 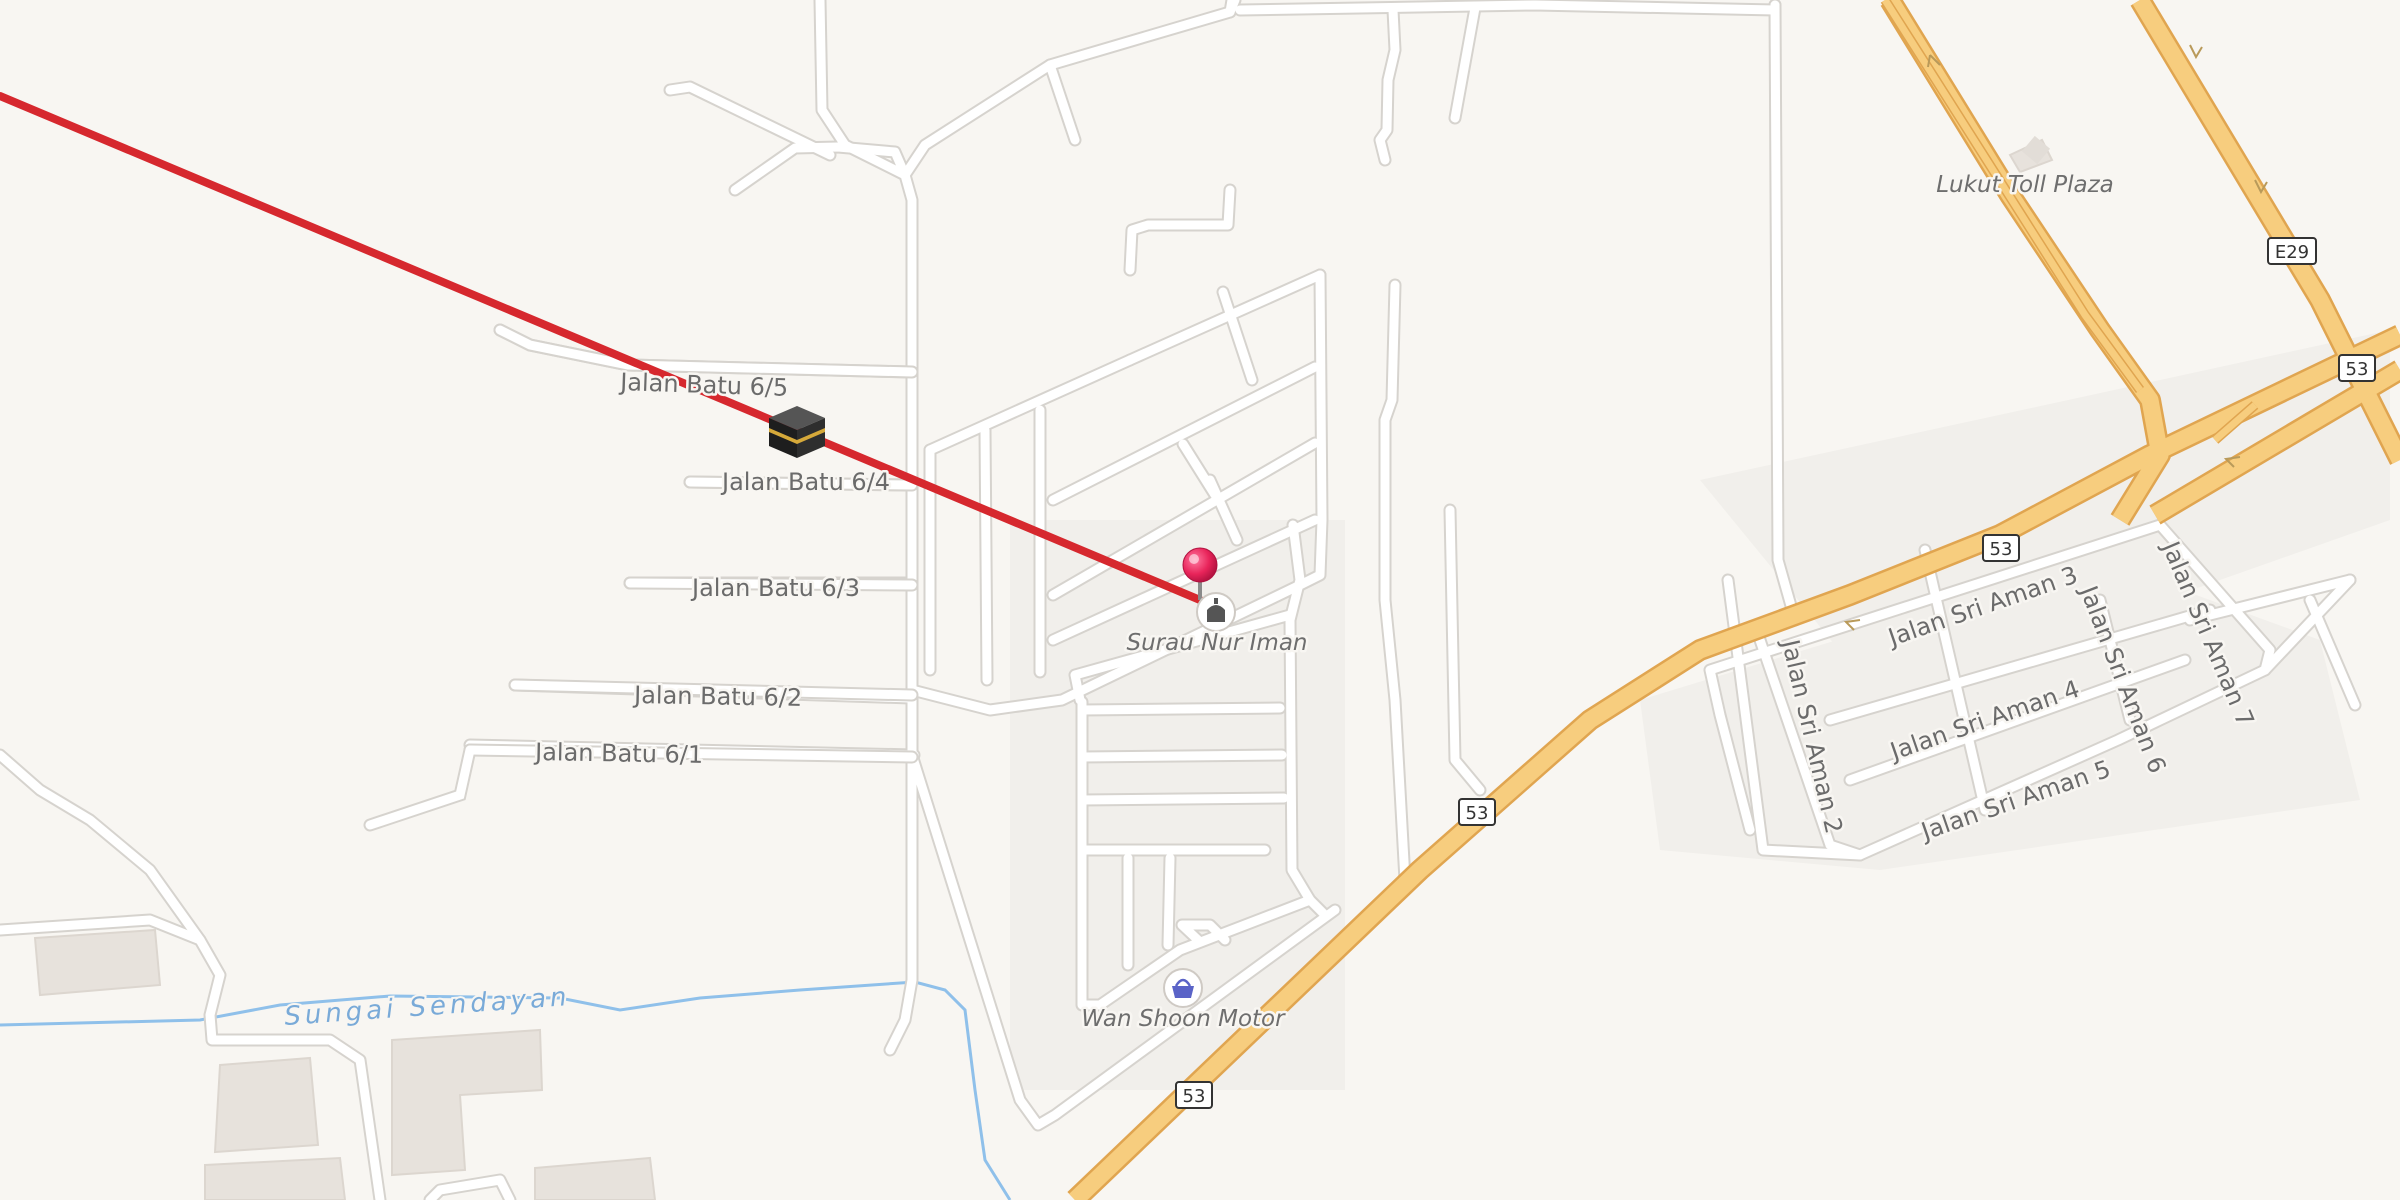 I want to click on street-label-jalan-batu-6-5: Jalan Batu 6/5, so click(x=703, y=385).